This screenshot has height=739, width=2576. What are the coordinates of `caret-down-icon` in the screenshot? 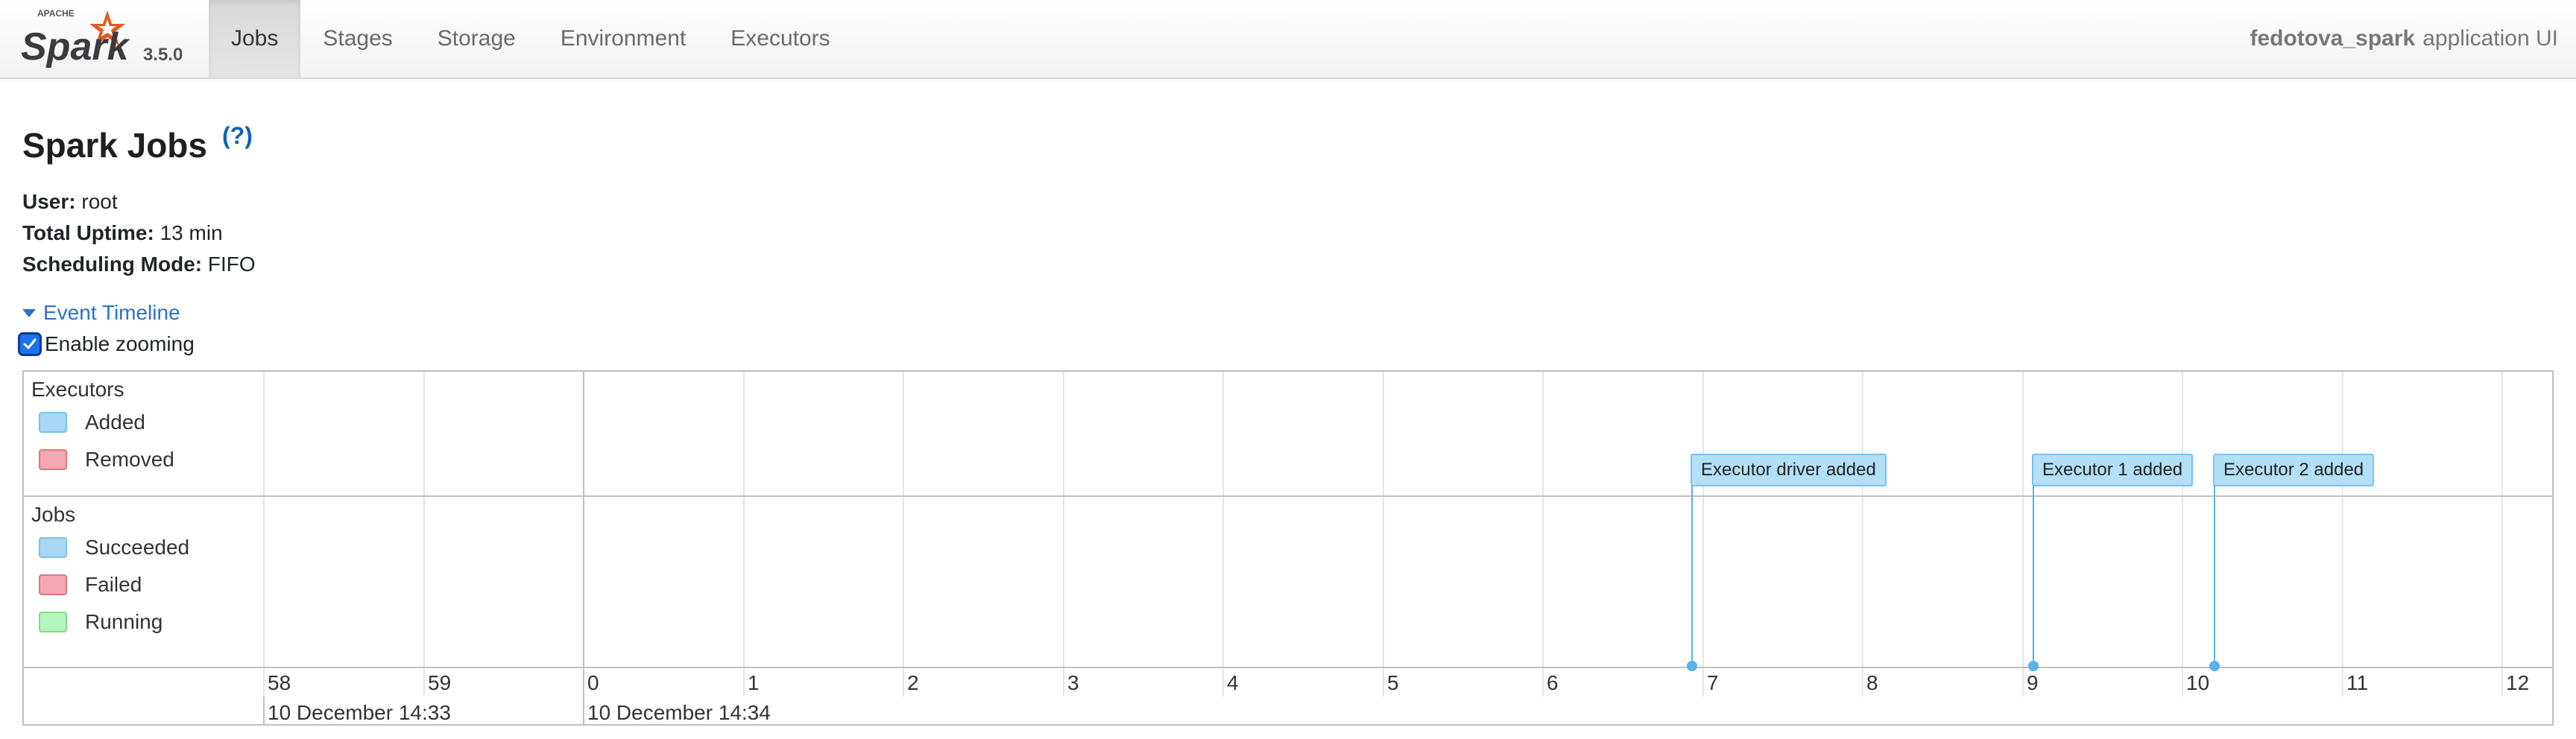 It's located at (29, 313).